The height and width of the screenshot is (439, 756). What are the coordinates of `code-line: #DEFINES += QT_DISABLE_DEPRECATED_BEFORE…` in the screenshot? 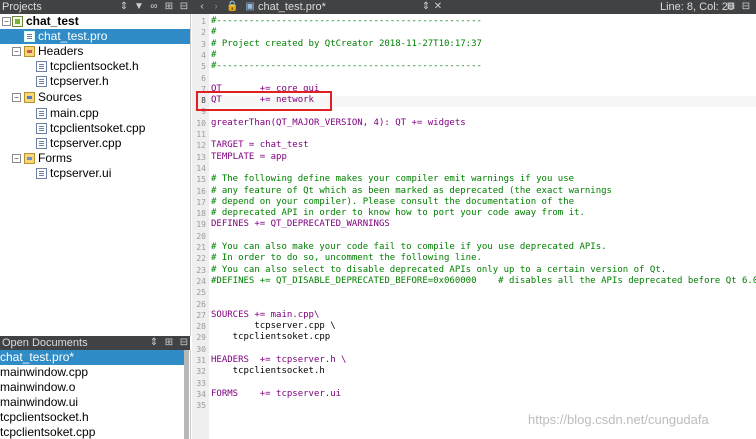 It's located at (483, 281).